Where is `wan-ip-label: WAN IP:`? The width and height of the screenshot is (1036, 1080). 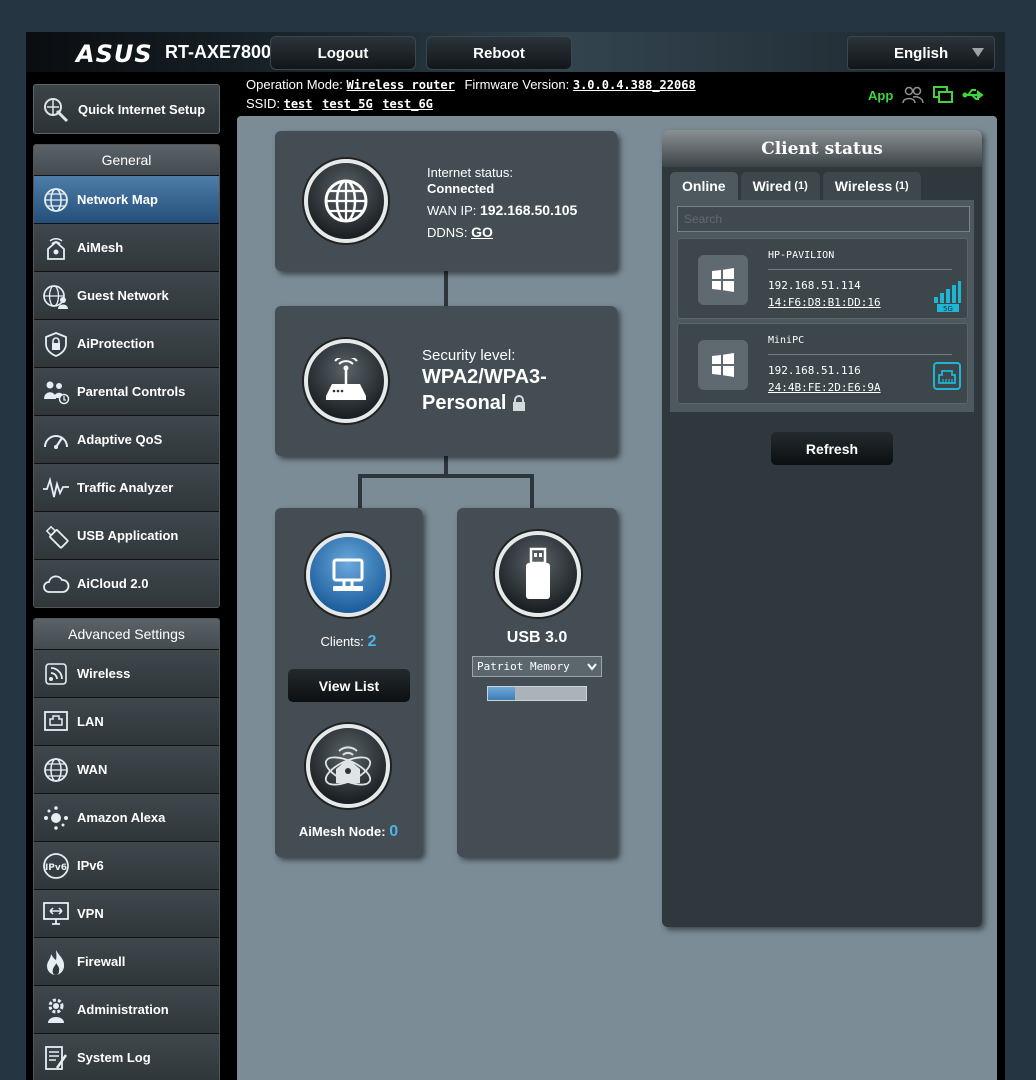
wan-ip-label: WAN IP: is located at coordinates (452, 210).